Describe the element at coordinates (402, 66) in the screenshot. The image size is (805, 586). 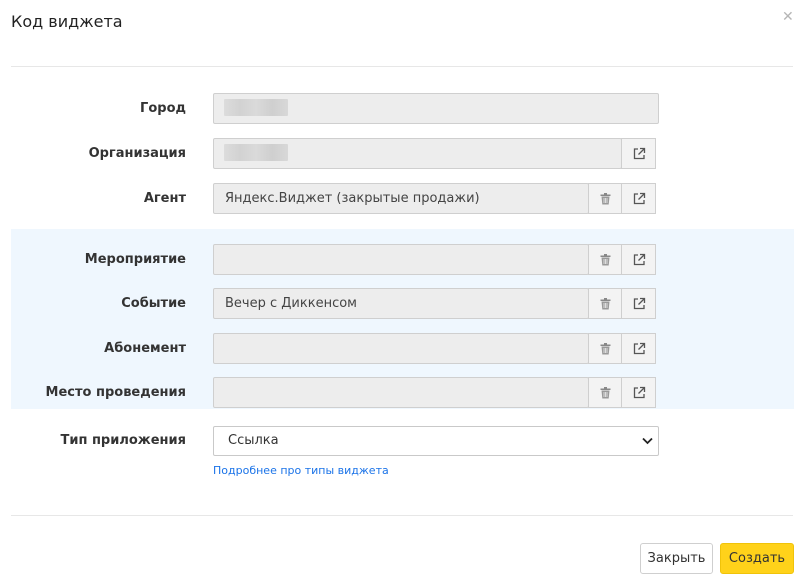
I see `header-divider` at that location.